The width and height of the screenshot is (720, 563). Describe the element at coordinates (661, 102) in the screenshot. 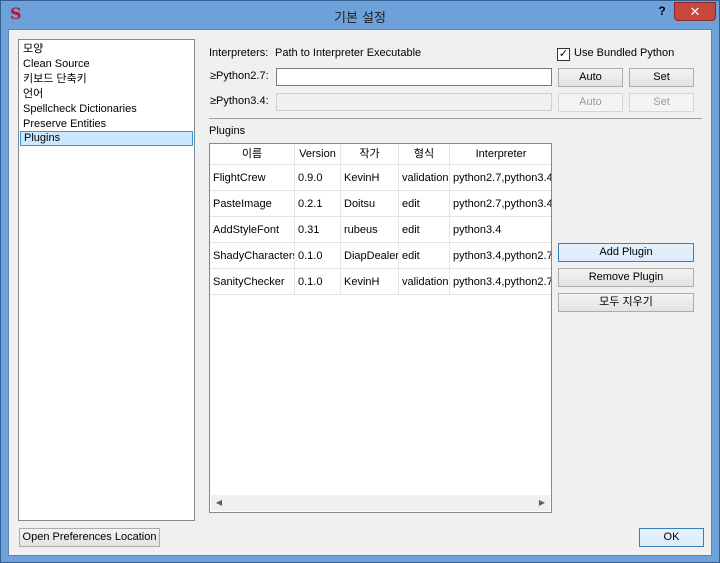

I see `python34-set-button: Set` at that location.